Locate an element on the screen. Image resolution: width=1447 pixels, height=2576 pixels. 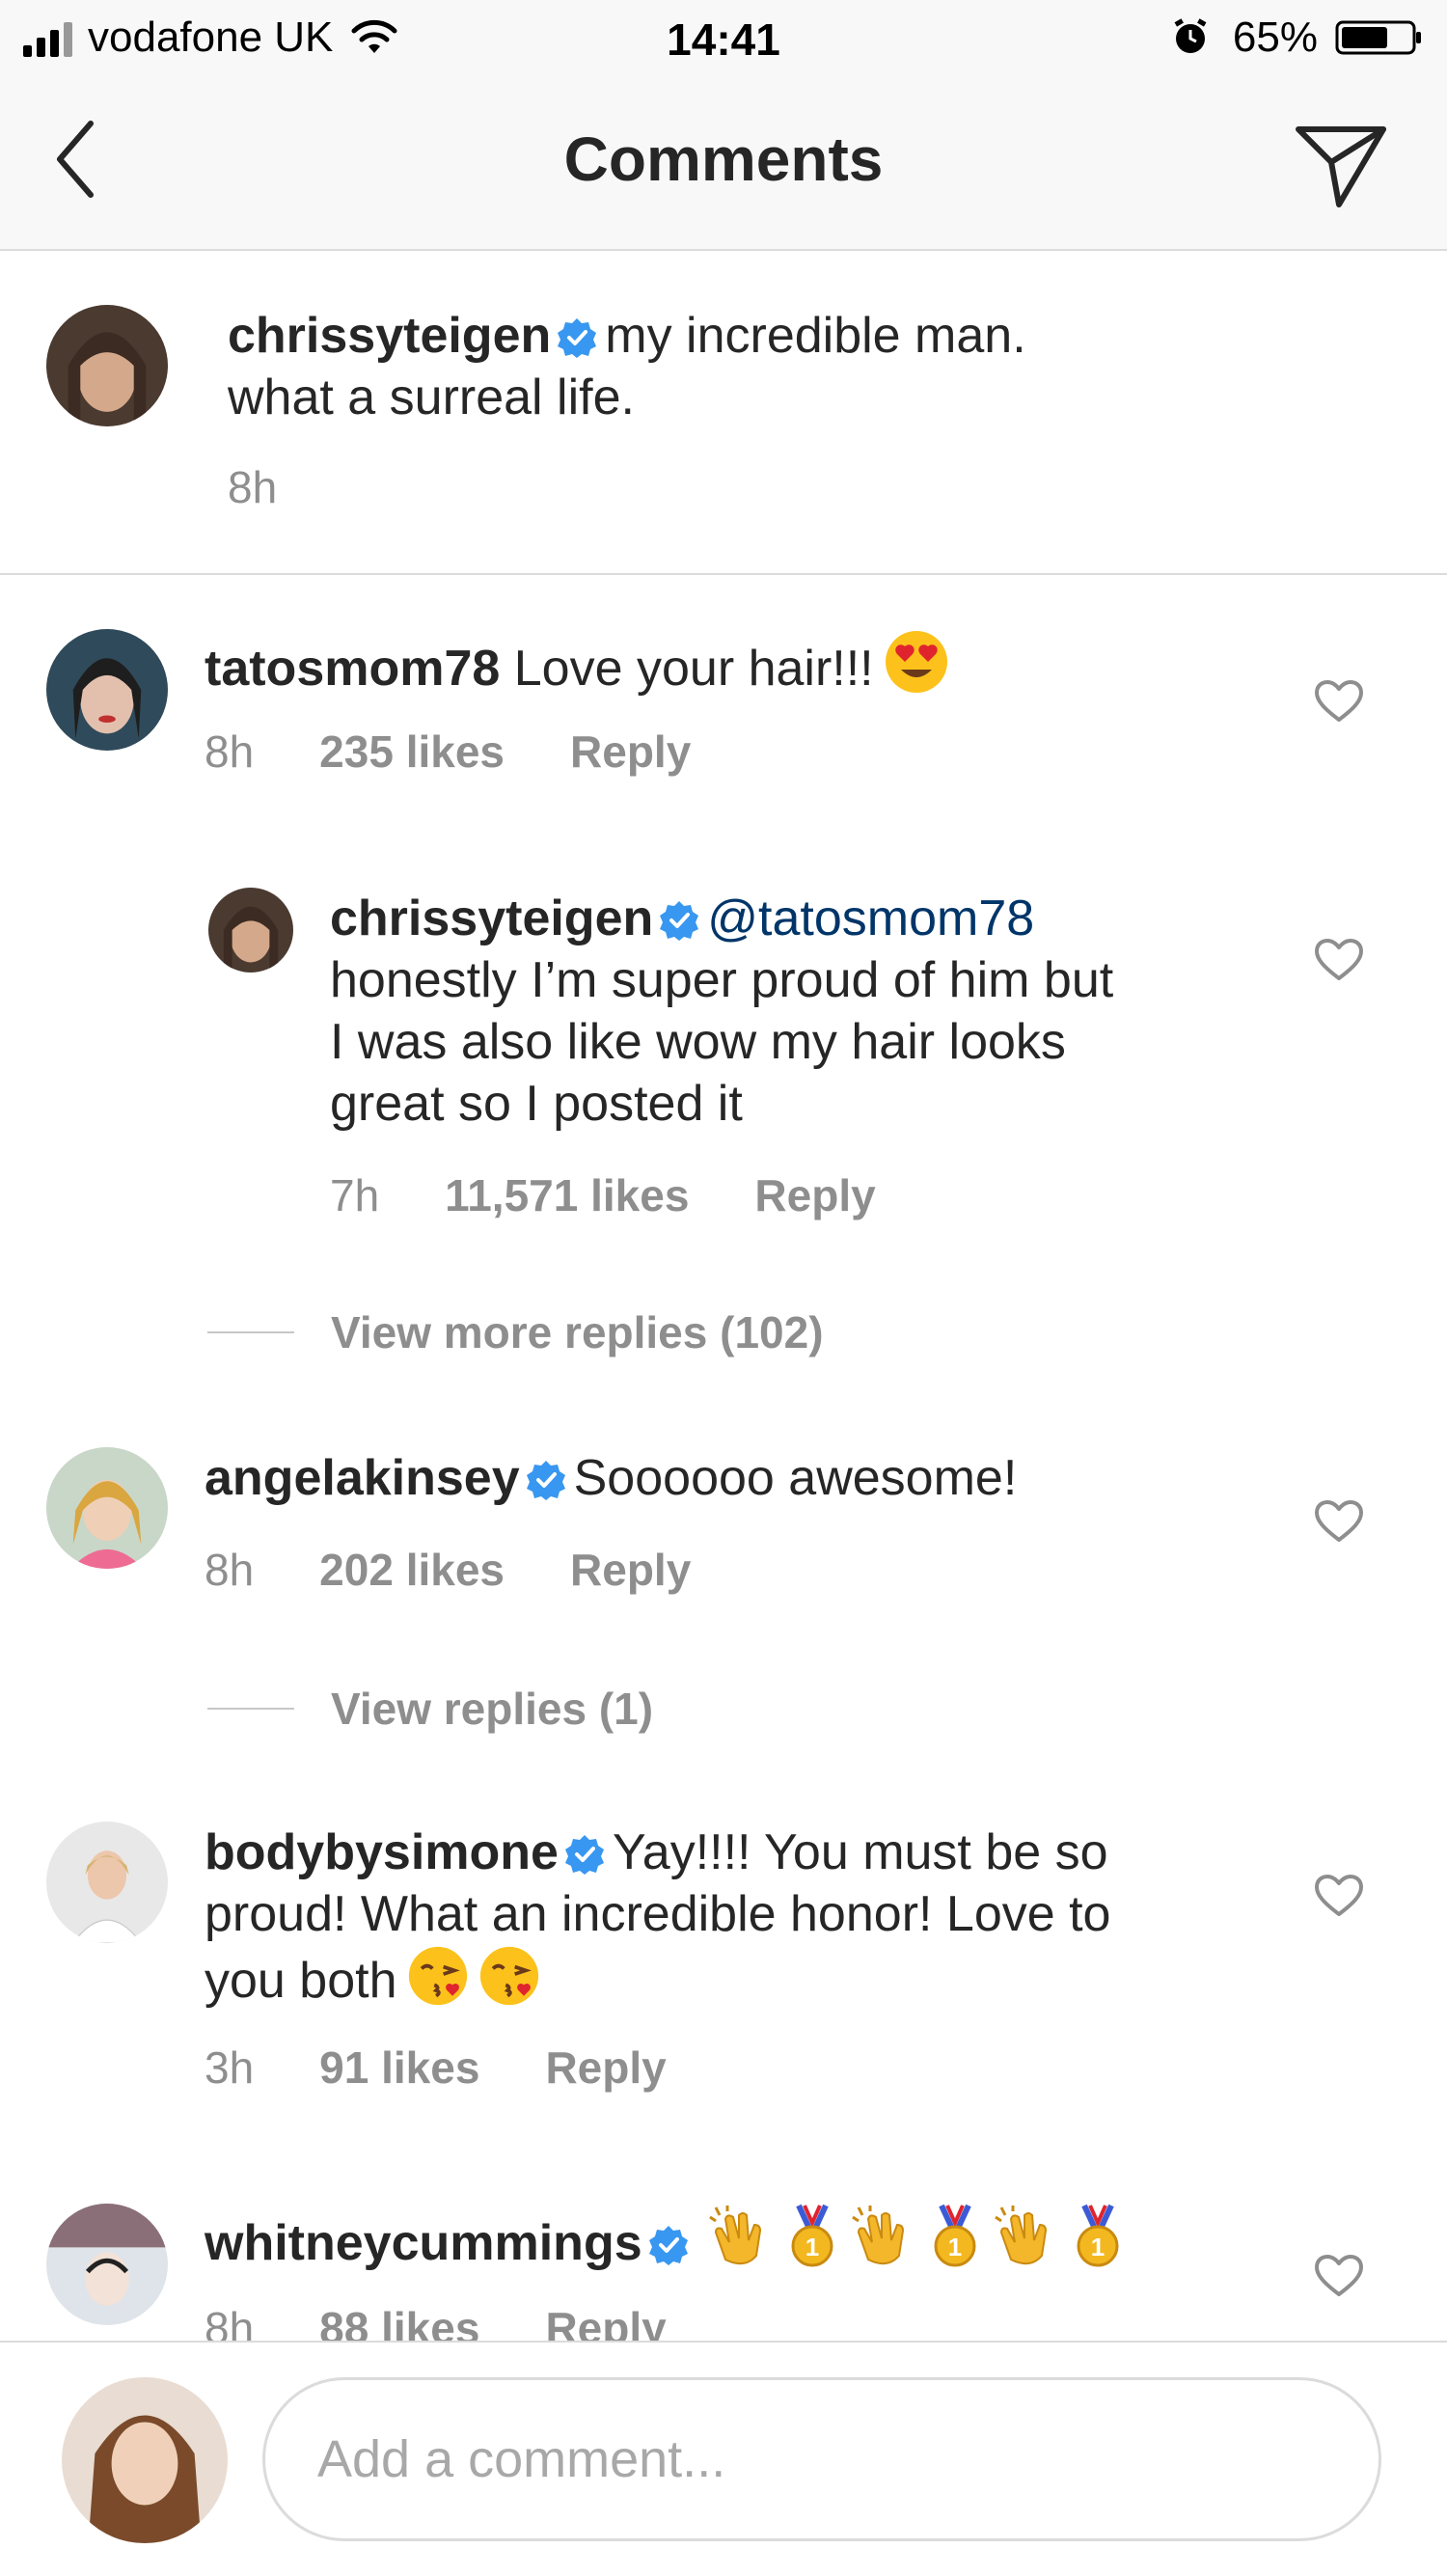
comment-meta: 8h 235 likes Reply is located at coordinates (448, 752).